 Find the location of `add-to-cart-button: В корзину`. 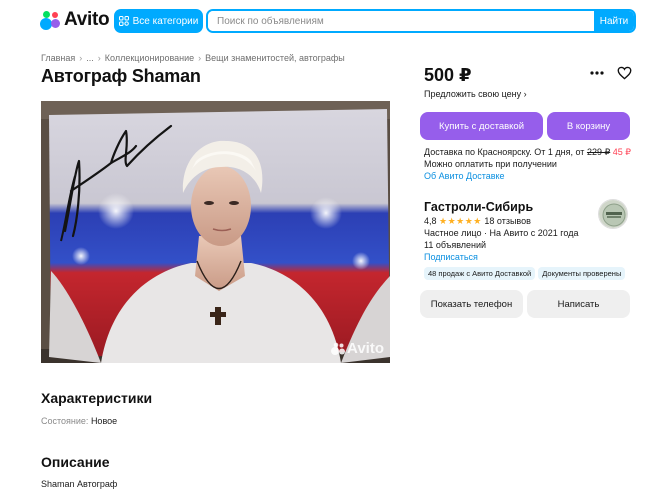

add-to-cart-button: В корзину is located at coordinates (588, 126).